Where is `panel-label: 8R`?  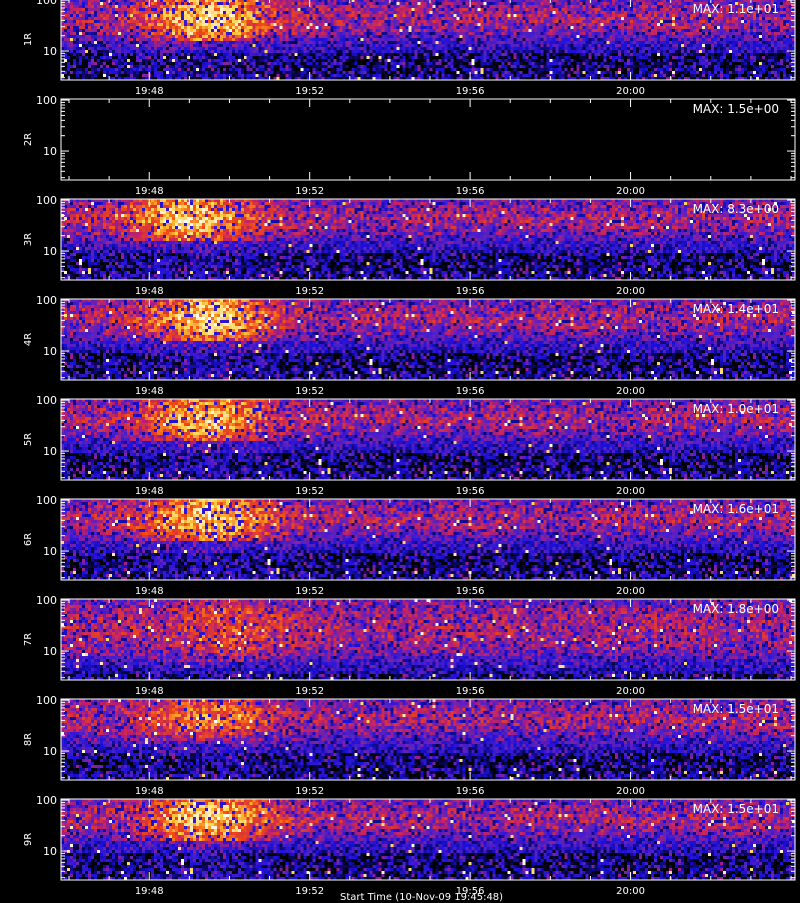
panel-label: 8R is located at coordinates (28, 739).